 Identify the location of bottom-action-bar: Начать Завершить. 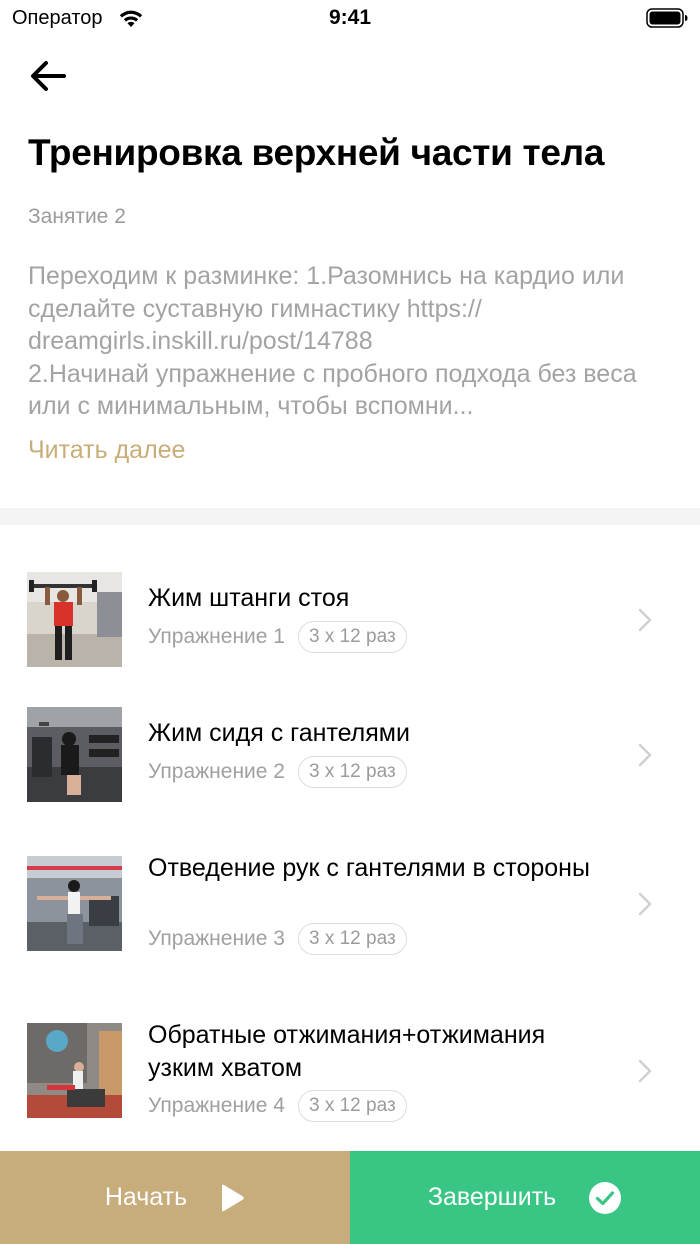
(350, 1197).